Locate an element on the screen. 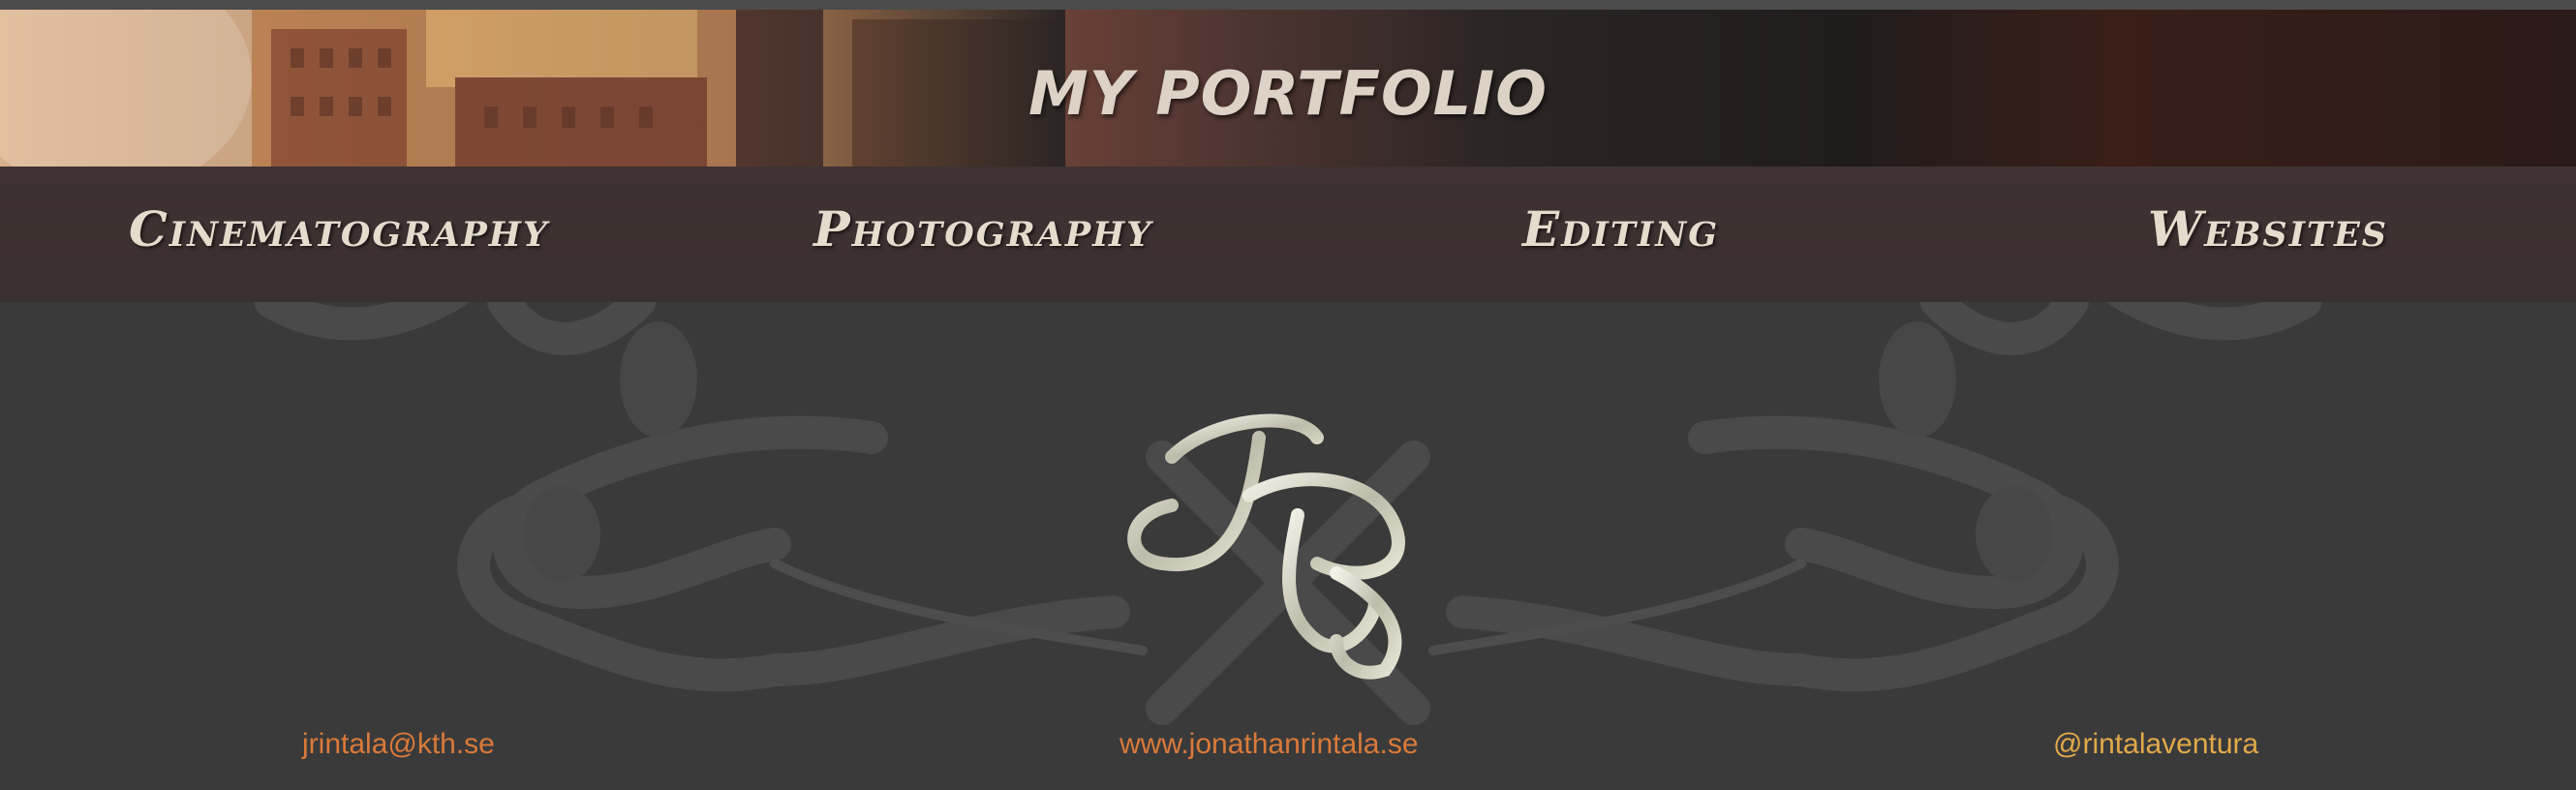 Image resolution: width=2576 pixels, height=790 pixels. nav-item-editing: Editing is located at coordinates (1620, 229).